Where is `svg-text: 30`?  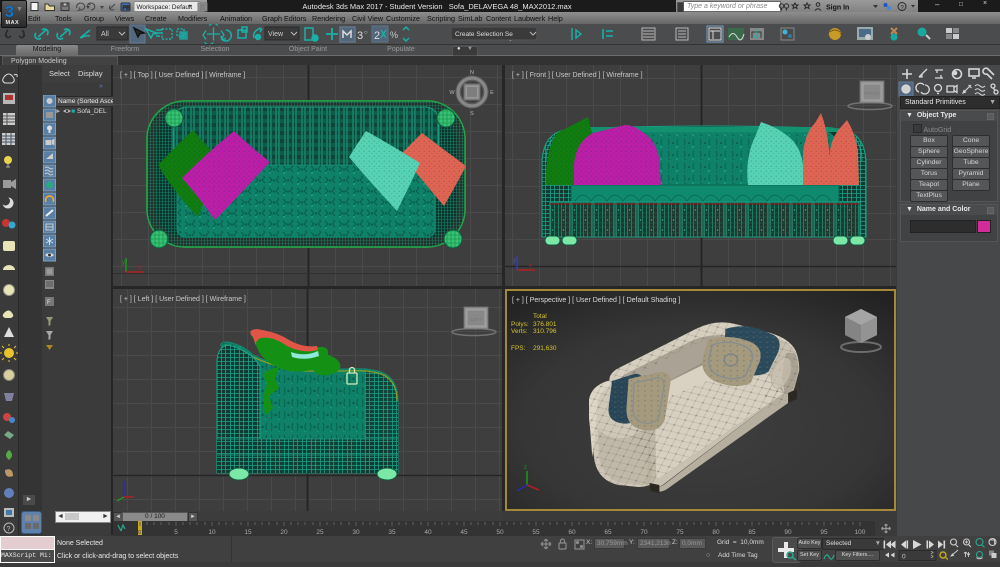 svg-text: 30 is located at coordinates (356, 532).